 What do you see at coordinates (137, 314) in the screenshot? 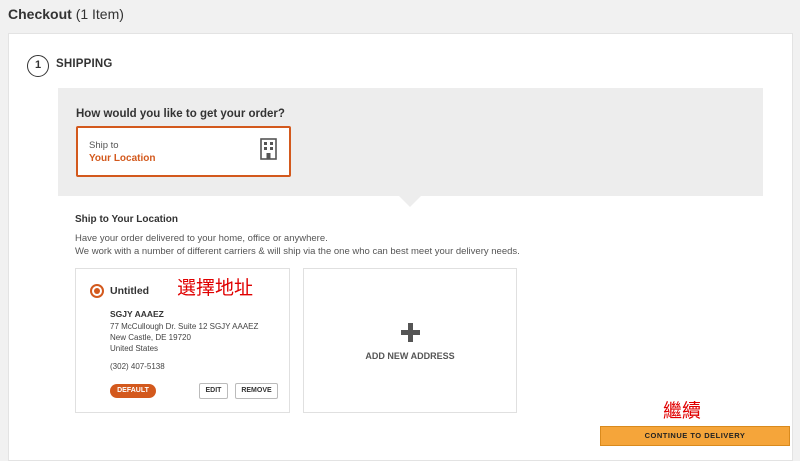
I see `address-person: SGJY AAAEZ` at bounding box center [137, 314].